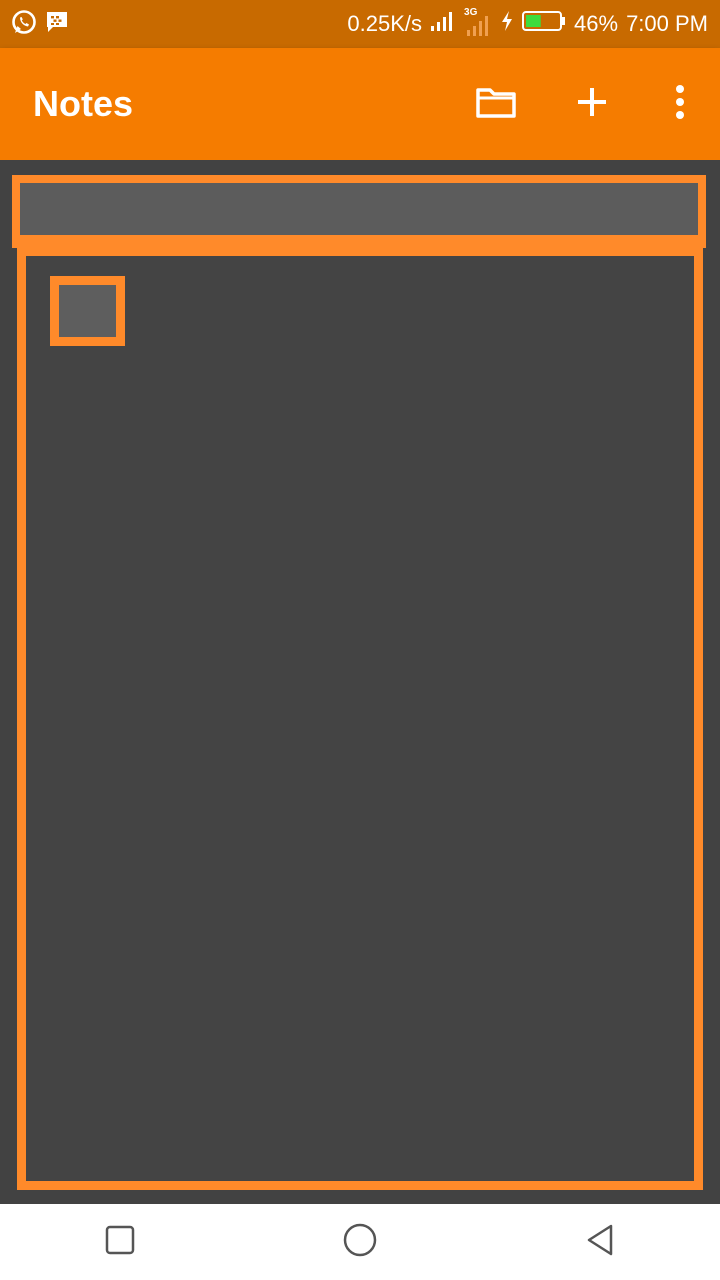  I want to click on add-note-button, so click(592, 104).